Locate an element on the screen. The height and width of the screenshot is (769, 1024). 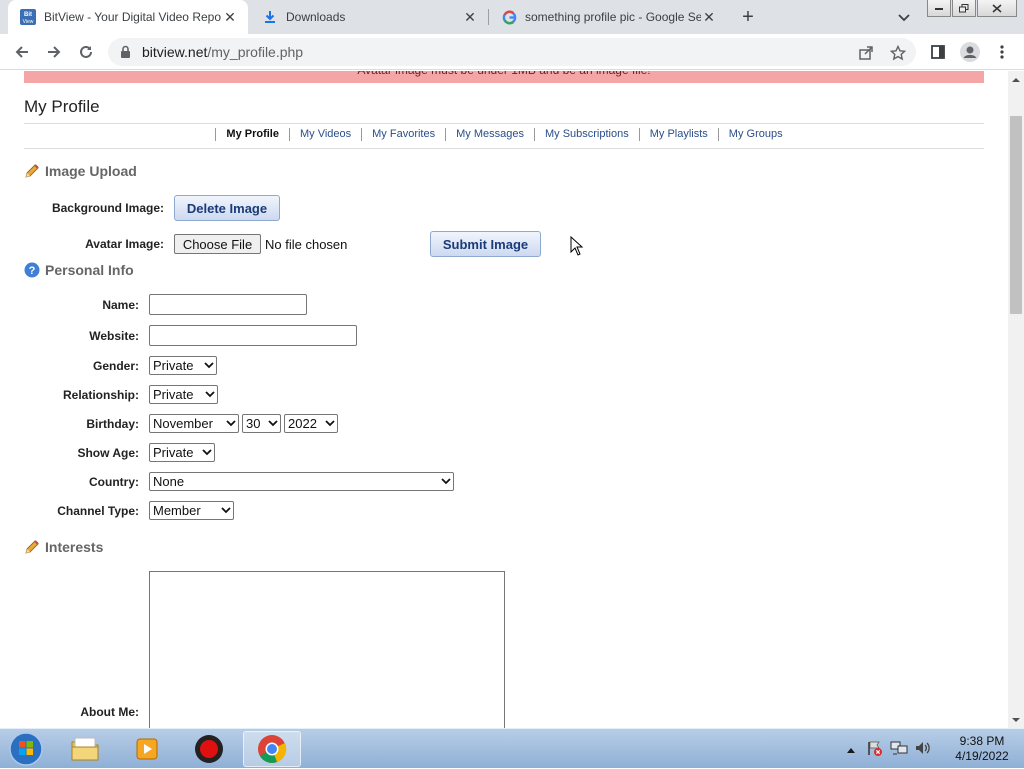
clock-date: 4/19/2022 is located at coordinates (982, 756).